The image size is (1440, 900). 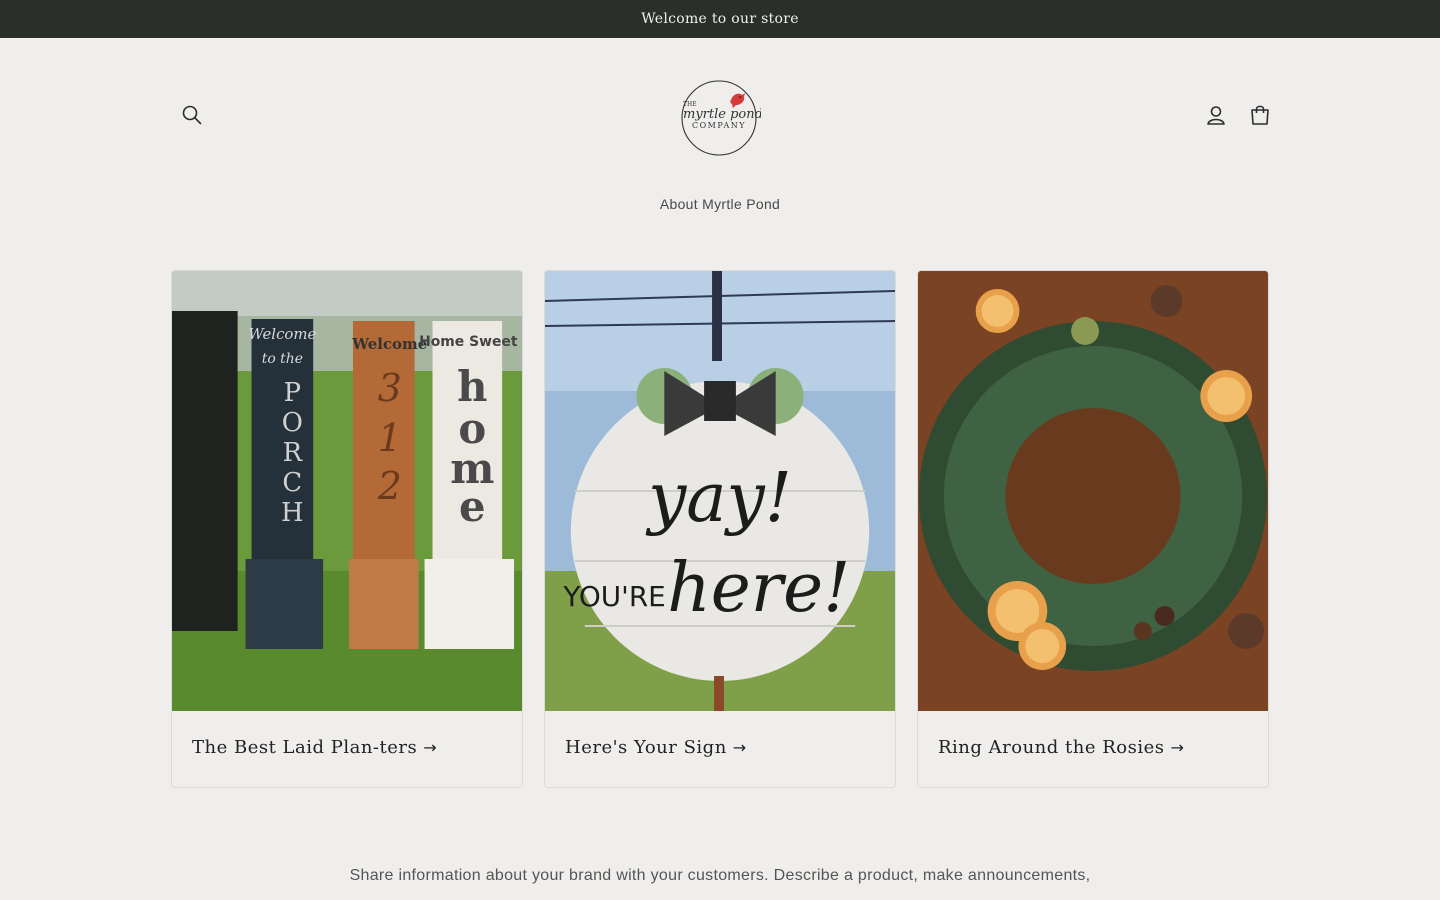 What do you see at coordinates (718, 497) in the screenshot?
I see `round-sign-yay: yay!` at bounding box center [718, 497].